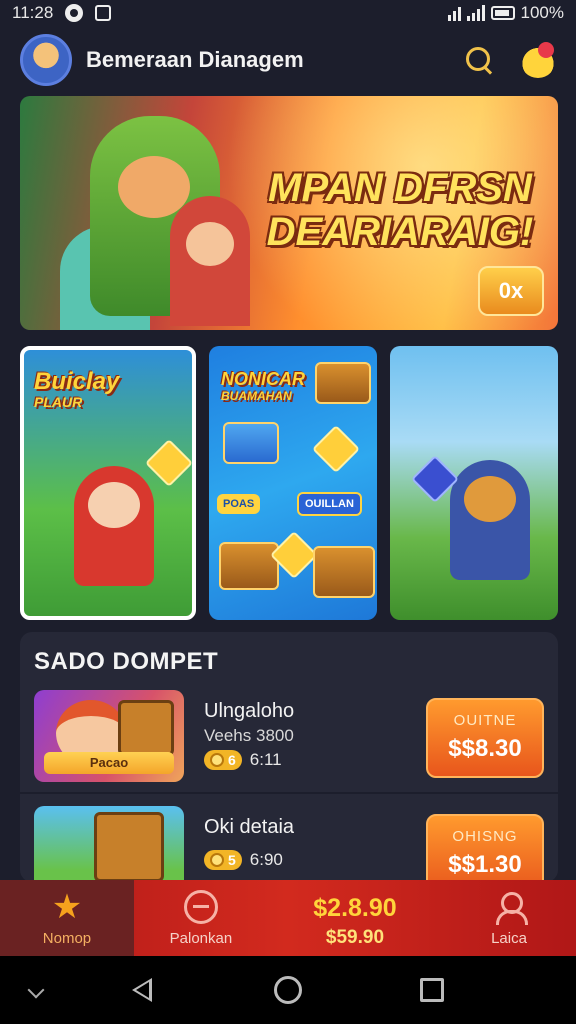  What do you see at coordinates (126, 661) in the screenshot?
I see `wallet-title: SADO DOMPET` at bounding box center [126, 661].